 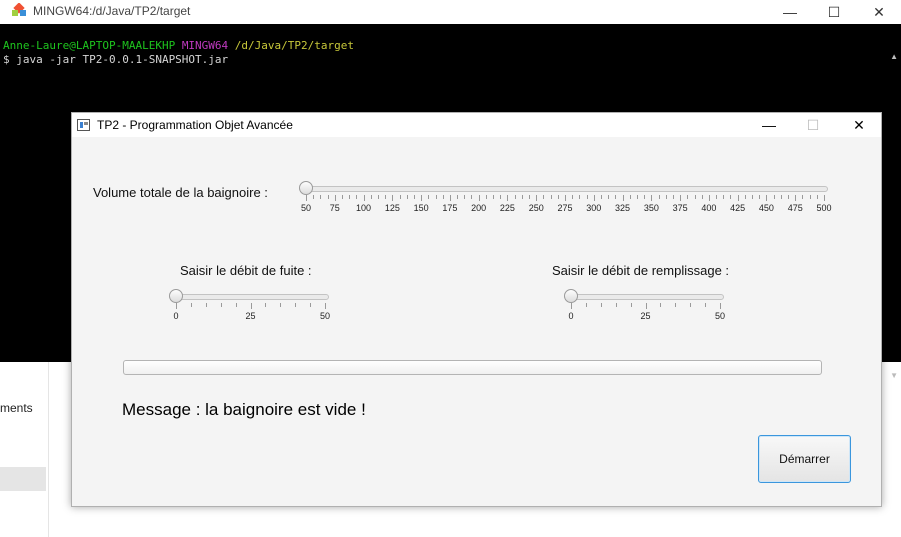 I want to click on background-sidebar-item: ments, so click(x=16, y=408).